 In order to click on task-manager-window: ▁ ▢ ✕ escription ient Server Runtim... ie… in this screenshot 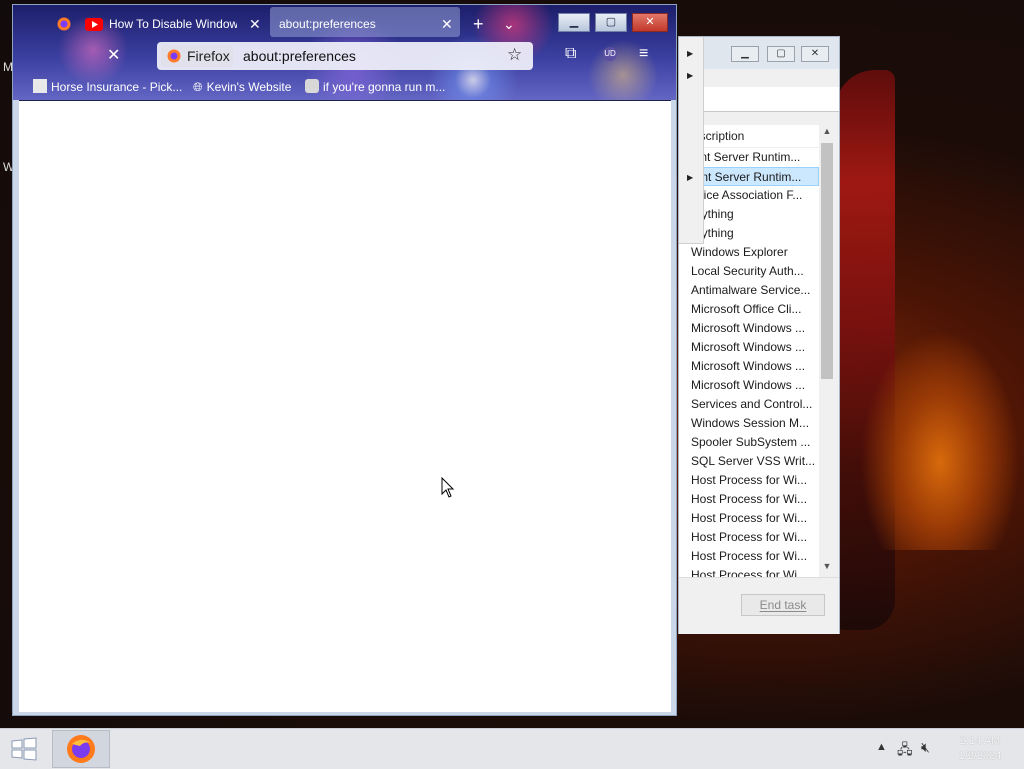, I will do `click(759, 335)`.